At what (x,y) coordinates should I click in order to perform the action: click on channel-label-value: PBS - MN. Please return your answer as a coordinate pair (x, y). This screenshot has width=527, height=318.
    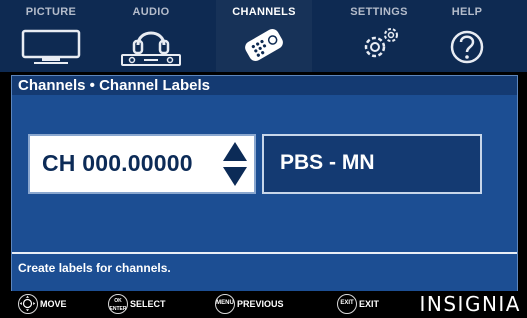
    Looking at the image, I should click on (327, 162).